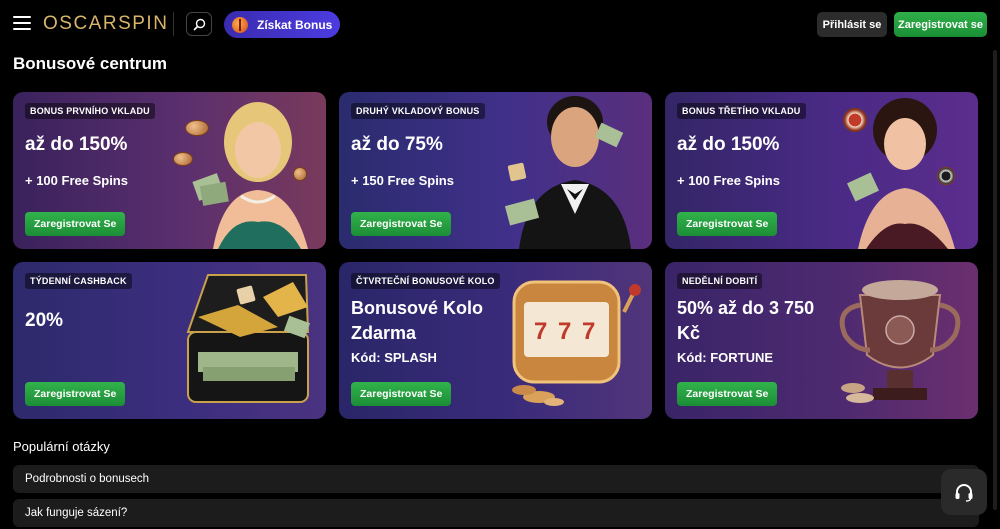  I want to click on card-tag: BONUS TŘETÍHO VKLADU, so click(741, 111).